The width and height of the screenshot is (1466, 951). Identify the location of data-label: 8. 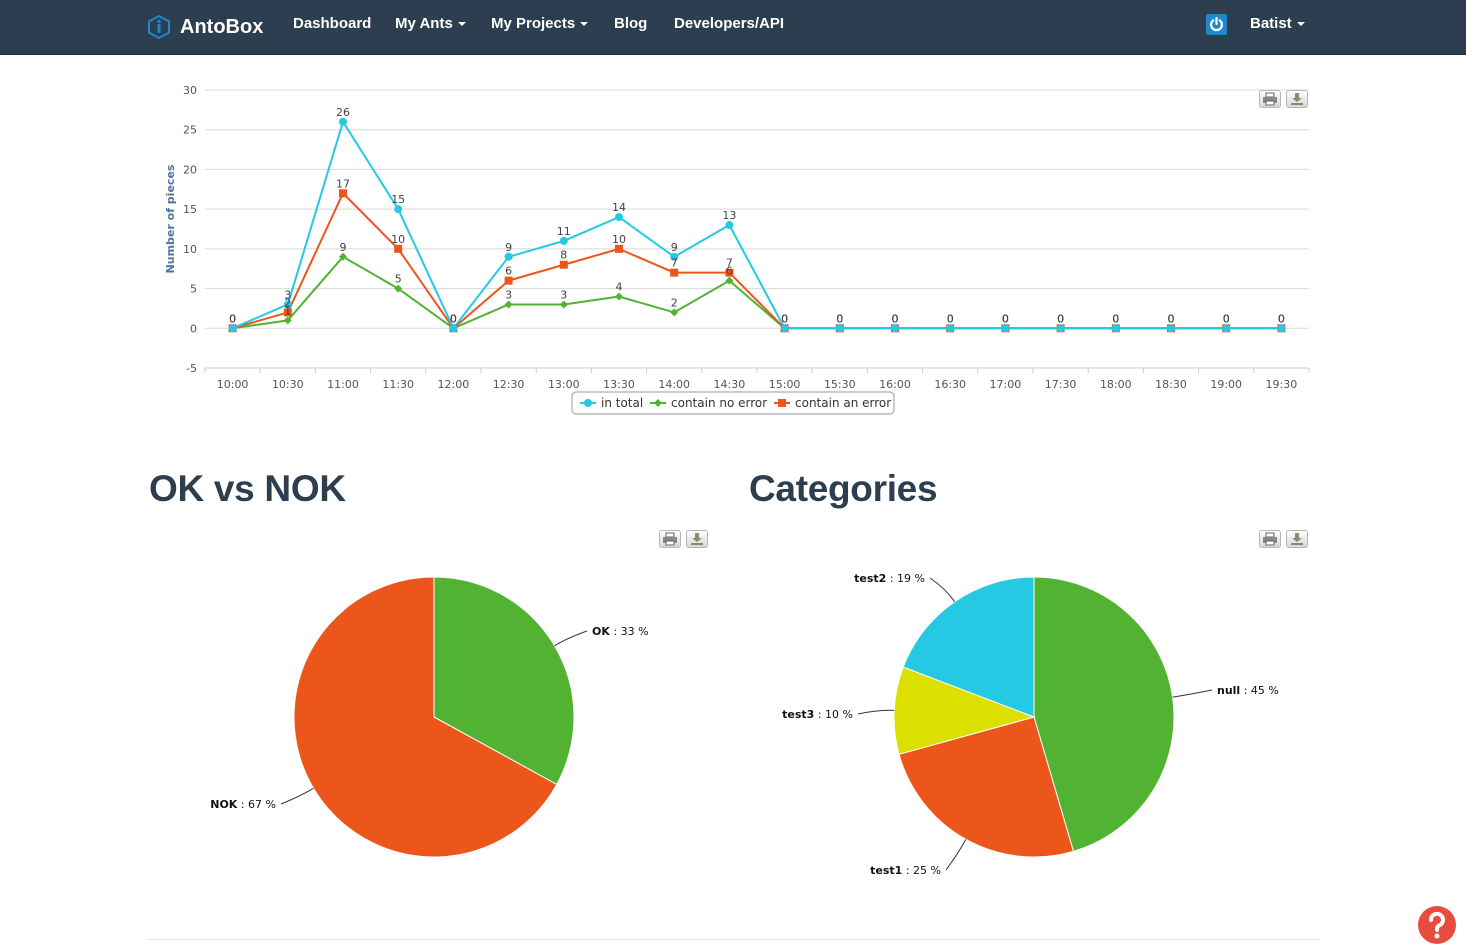
(563, 255).